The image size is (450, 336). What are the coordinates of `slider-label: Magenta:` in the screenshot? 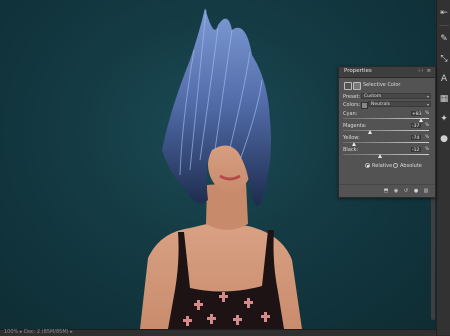 It's located at (355, 126).